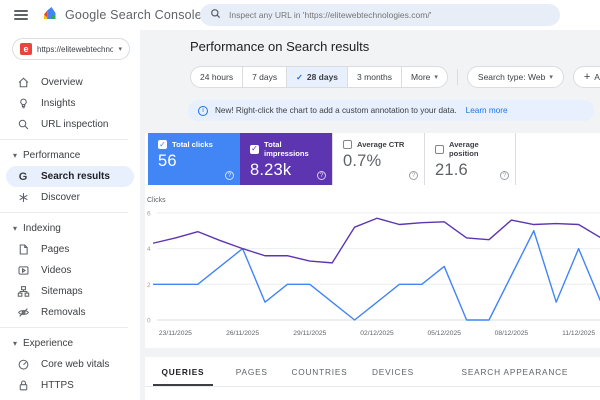 This screenshot has width=600, height=400. Describe the element at coordinates (23, 125) in the screenshot. I see `magnifier-icon` at that location.